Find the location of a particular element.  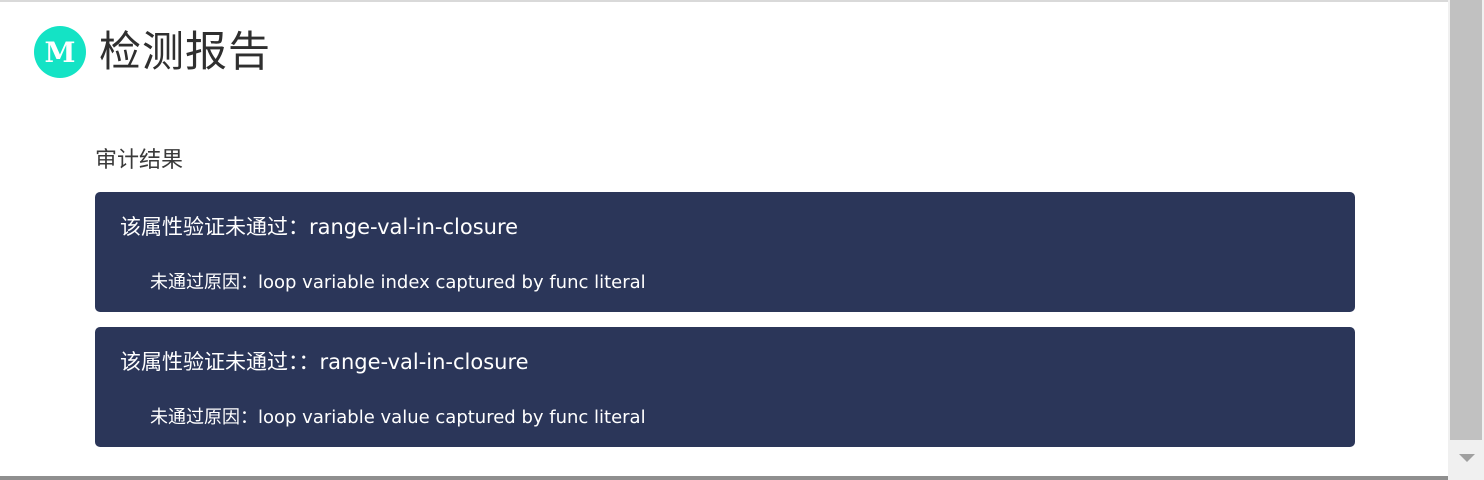

section-title: 审计结果 is located at coordinates (139, 160).